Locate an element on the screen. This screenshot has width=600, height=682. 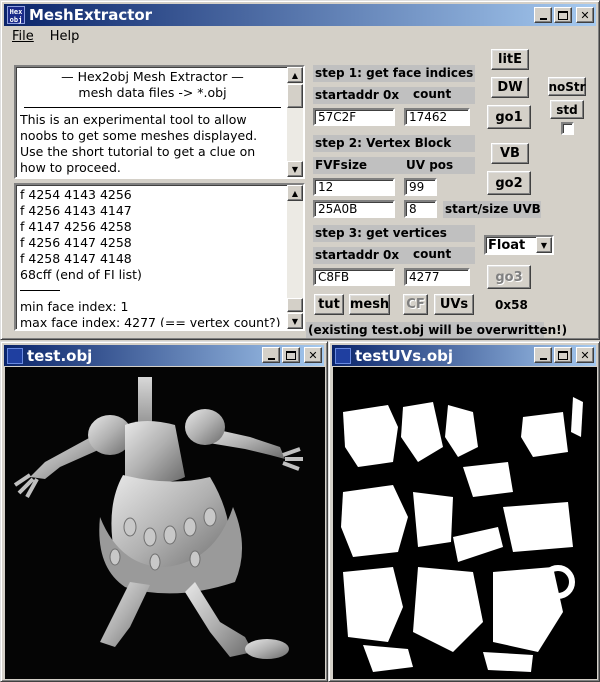
std-checkbox is located at coordinates (567, 128).